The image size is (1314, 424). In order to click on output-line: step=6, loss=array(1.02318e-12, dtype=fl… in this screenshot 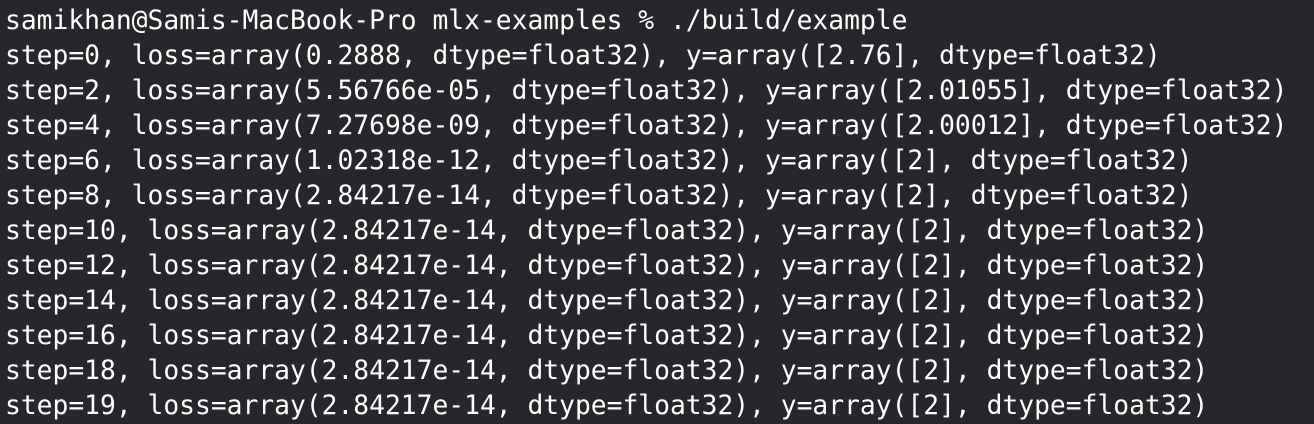, I will do `click(599, 161)`.